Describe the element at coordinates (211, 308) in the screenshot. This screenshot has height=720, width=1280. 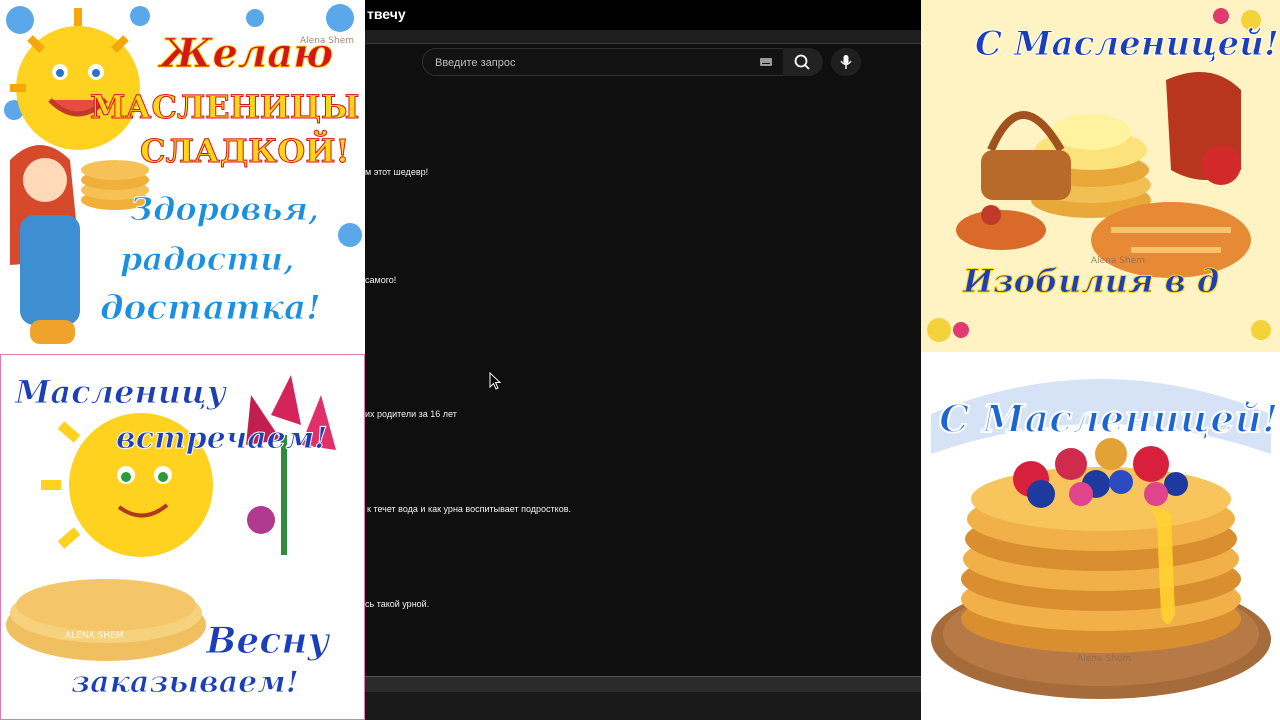
I see `card-tl-line6: достатка!` at that location.